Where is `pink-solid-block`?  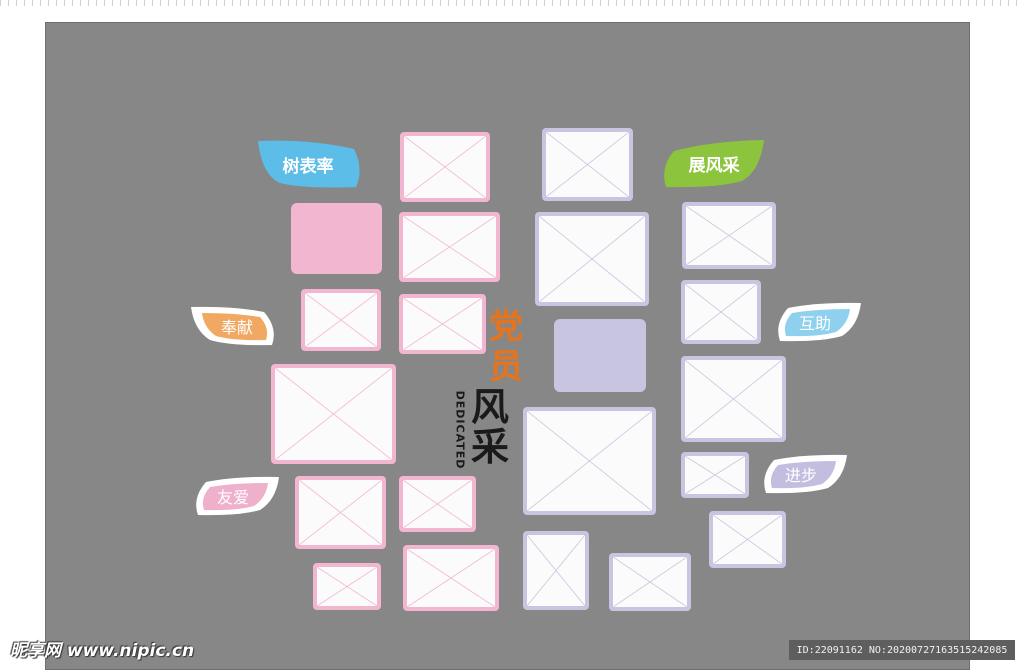
pink-solid-block is located at coordinates (336, 238).